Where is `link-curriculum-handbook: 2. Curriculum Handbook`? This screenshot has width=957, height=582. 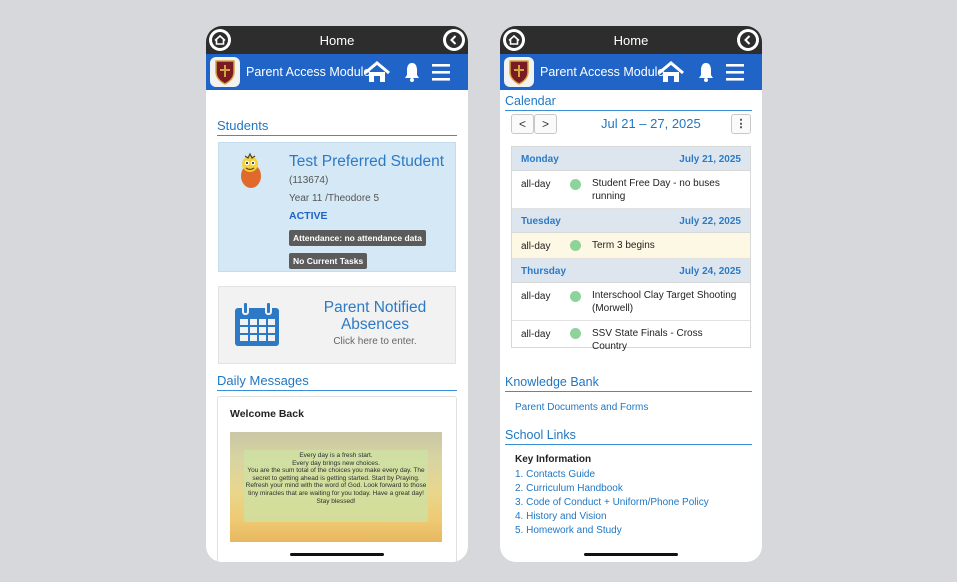
link-curriculum-handbook: 2. Curriculum Handbook is located at coordinates (612, 489).